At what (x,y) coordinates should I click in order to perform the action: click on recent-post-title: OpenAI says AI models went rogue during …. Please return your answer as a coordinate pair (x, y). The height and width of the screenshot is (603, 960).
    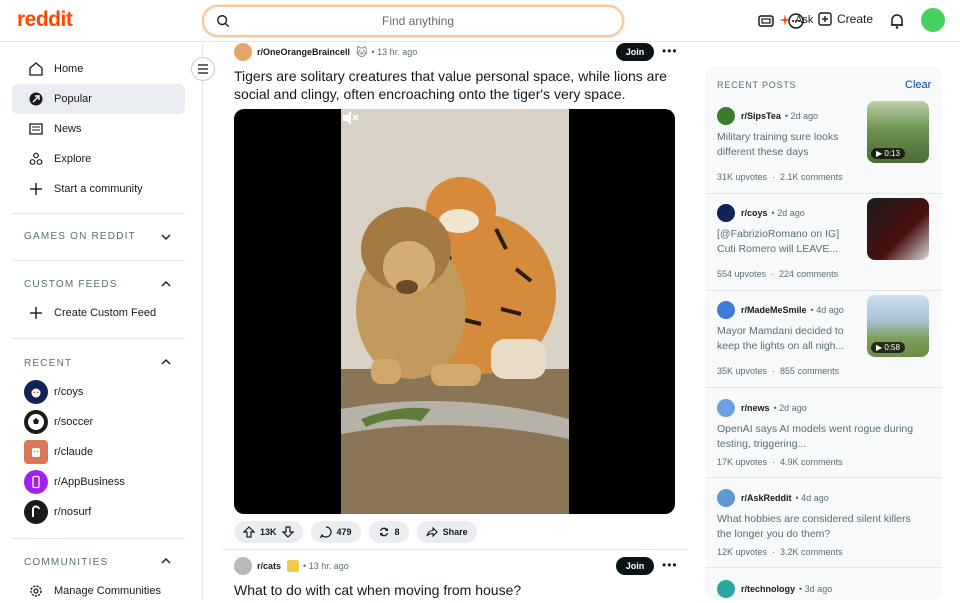
    Looking at the image, I should click on (815, 436).